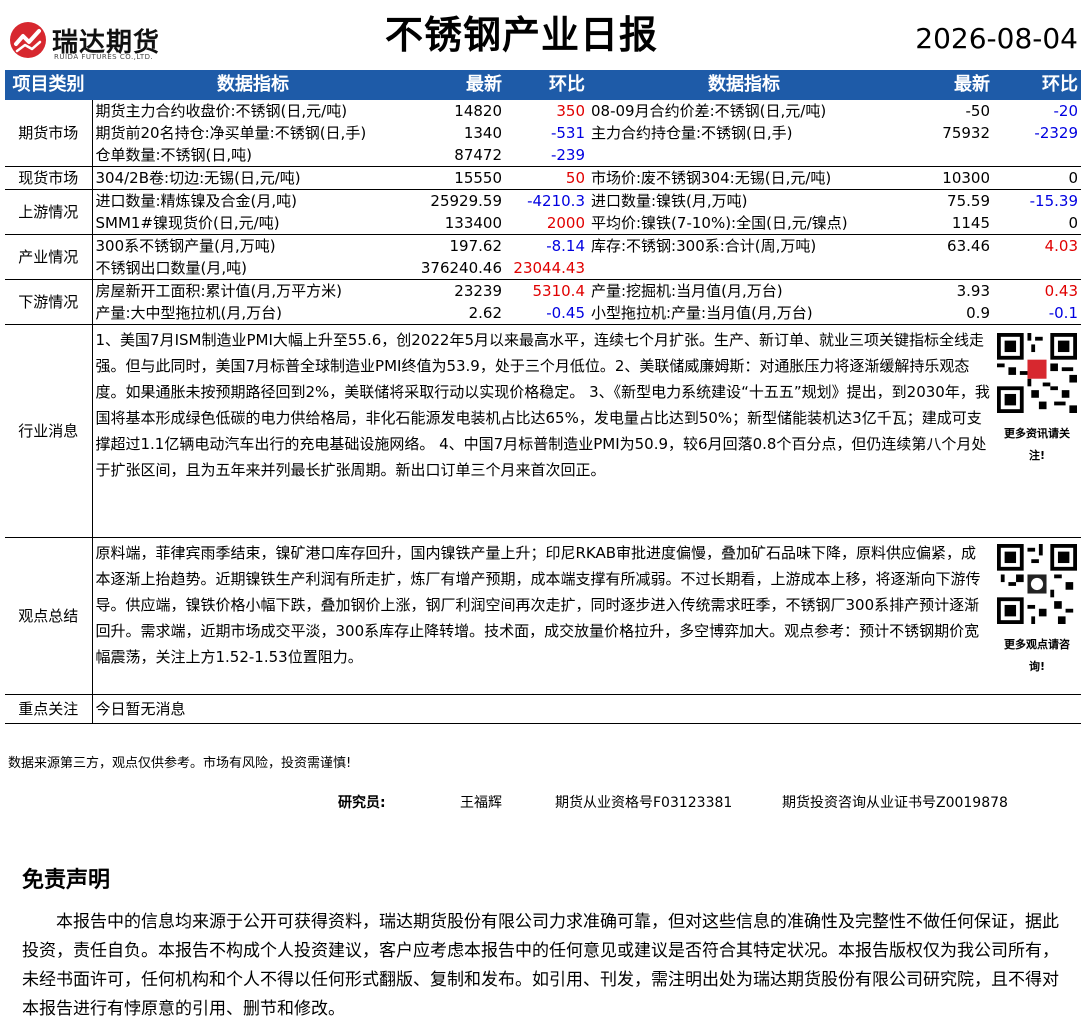 The height and width of the screenshot is (1027, 1086). I want to click on indicator-change: -0.1, so click(1037, 313).